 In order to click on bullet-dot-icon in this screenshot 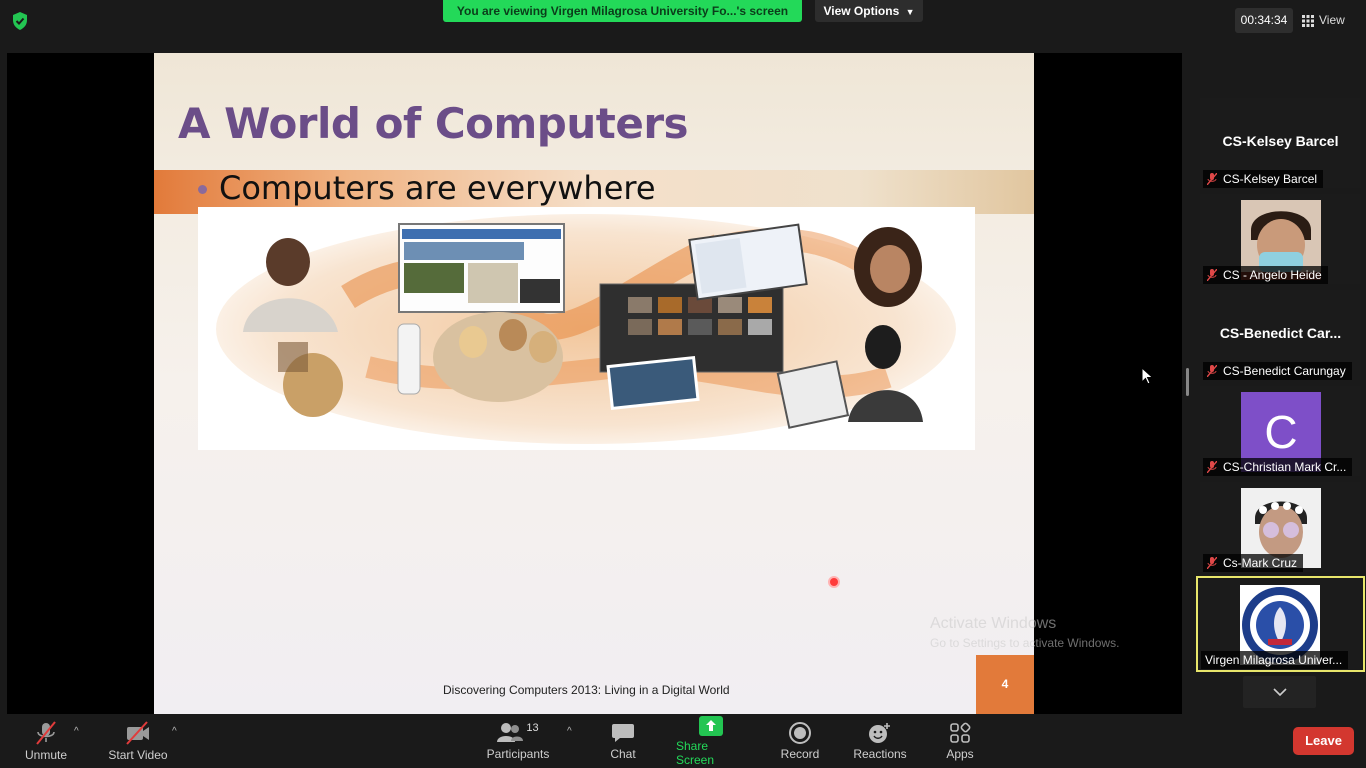, I will do `click(202, 189)`.